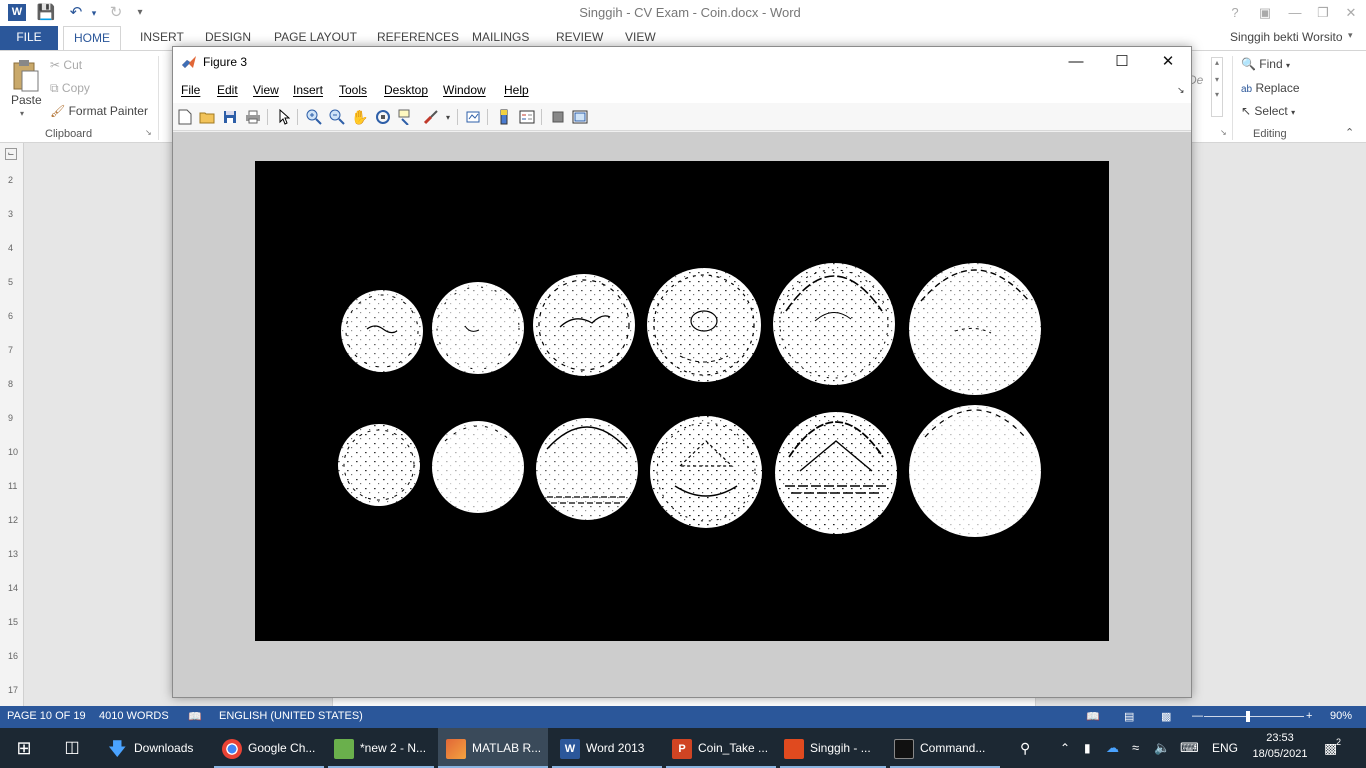  I want to click on web-layout-icon: ▩, so click(1166, 716).